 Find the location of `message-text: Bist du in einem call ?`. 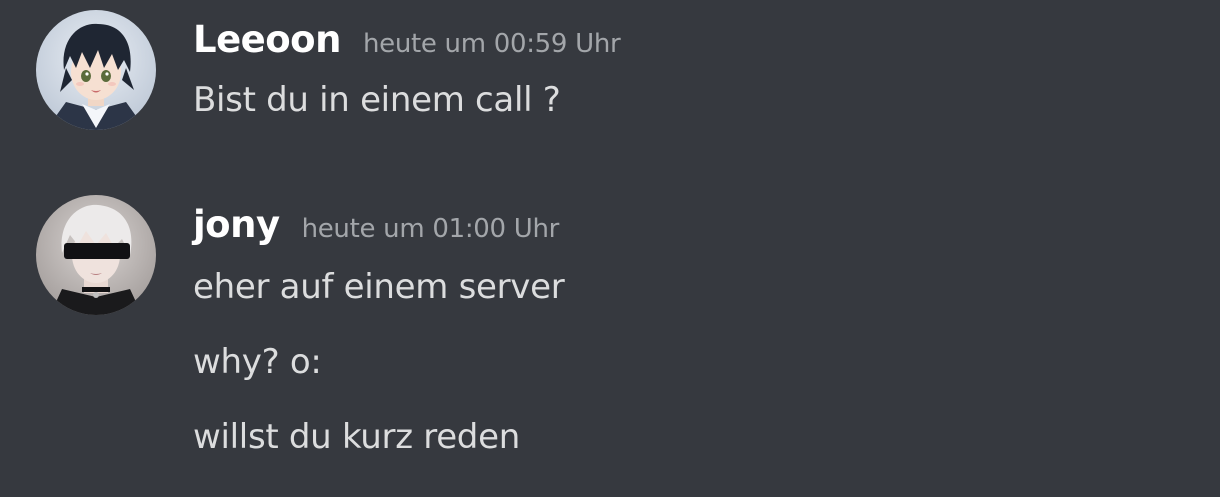

message-text: Bist du in einem call ? is located at coordinates (377, 100).